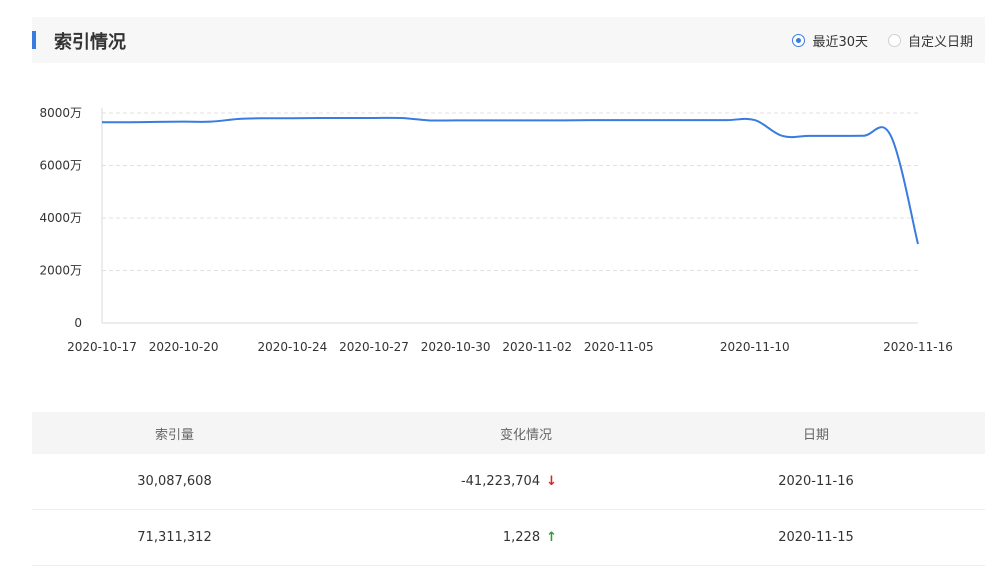  Describe the element at coordinates (60, 218) in the screenshot. I see `y-tick-label: 4000万` at that location.